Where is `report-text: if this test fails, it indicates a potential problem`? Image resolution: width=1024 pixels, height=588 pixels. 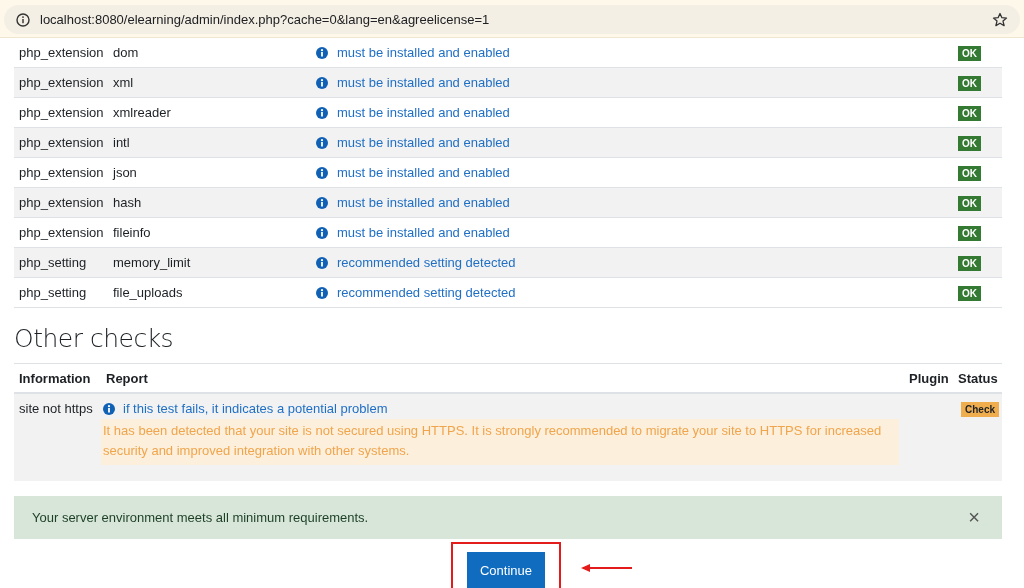
report-text: if this test fails, it indicates a potential problem is located at coordinates (255, 408).